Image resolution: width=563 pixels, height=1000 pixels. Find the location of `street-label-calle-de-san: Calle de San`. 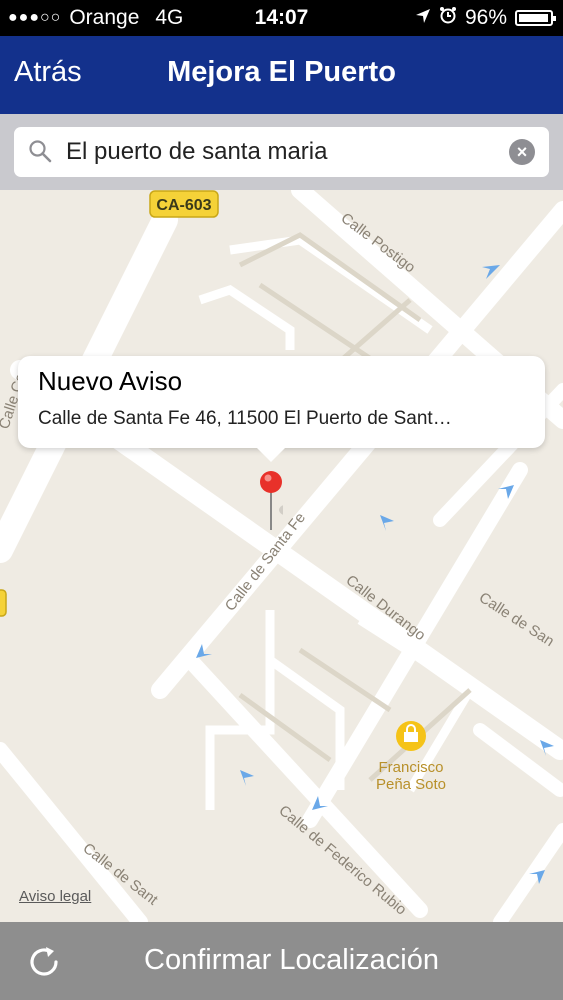

street-label-calle-de-san: Calle de San is located at coordinates (516, 619).